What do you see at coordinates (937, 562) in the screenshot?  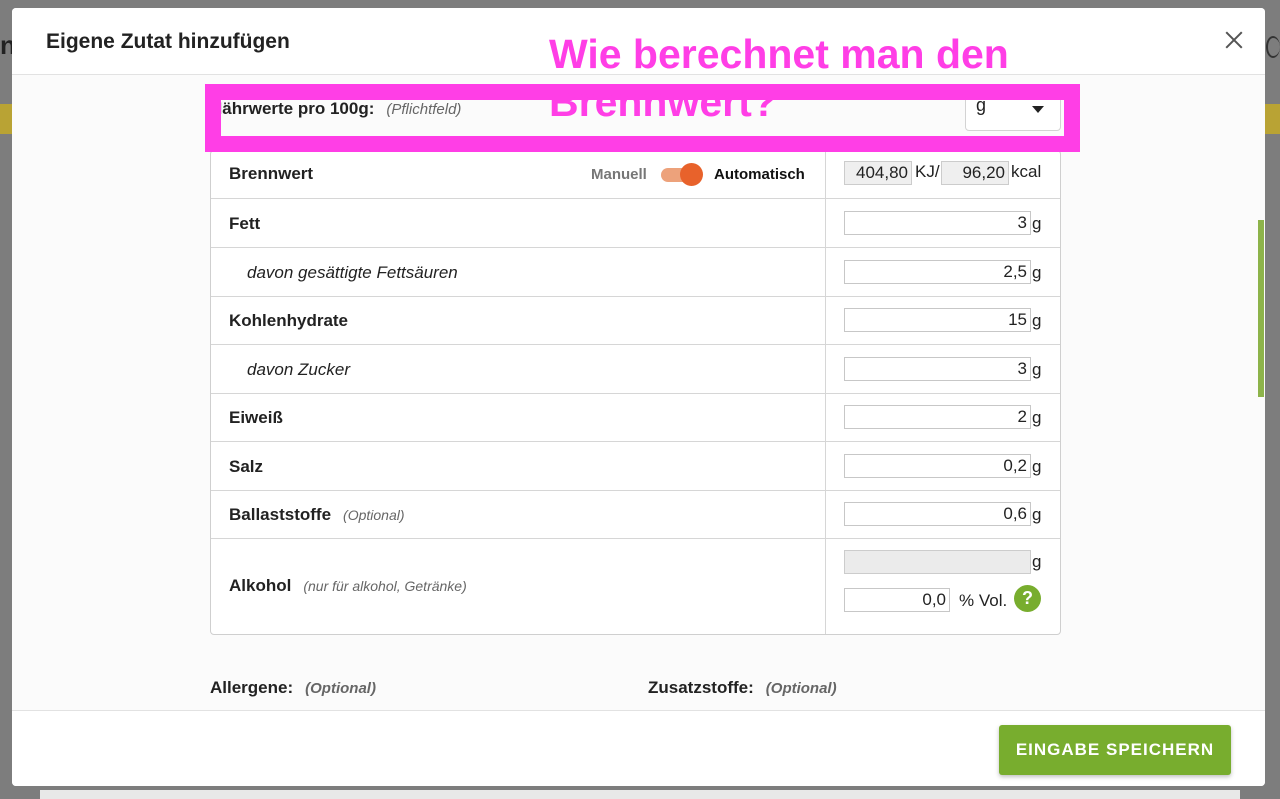 I see `alcohol-grams-input` at bounding box center [937, 562].